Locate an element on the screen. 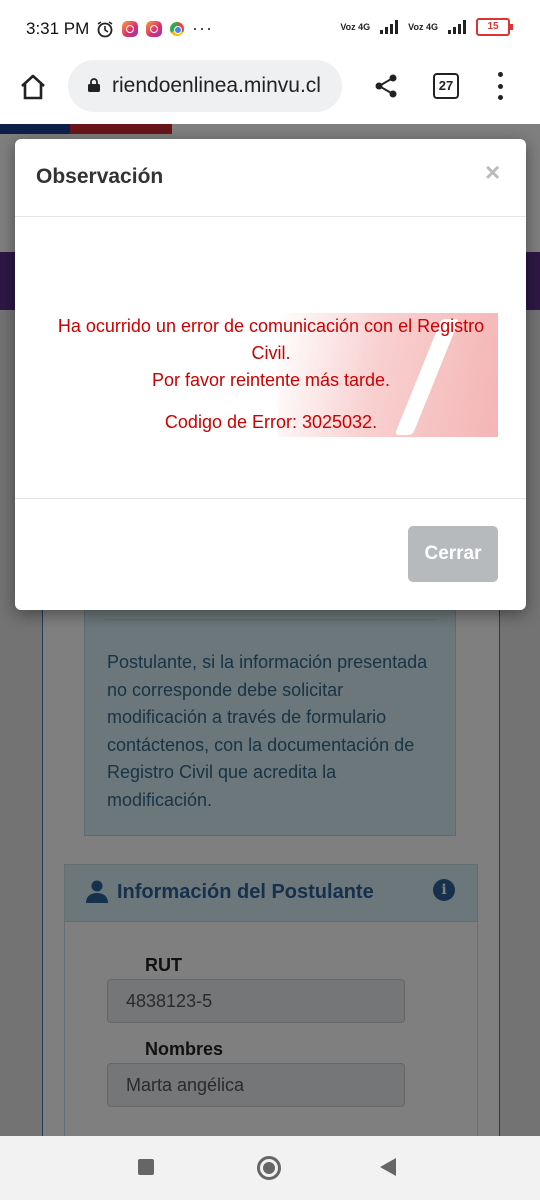  modal-title: Observación is located at coordinates (100, 176).